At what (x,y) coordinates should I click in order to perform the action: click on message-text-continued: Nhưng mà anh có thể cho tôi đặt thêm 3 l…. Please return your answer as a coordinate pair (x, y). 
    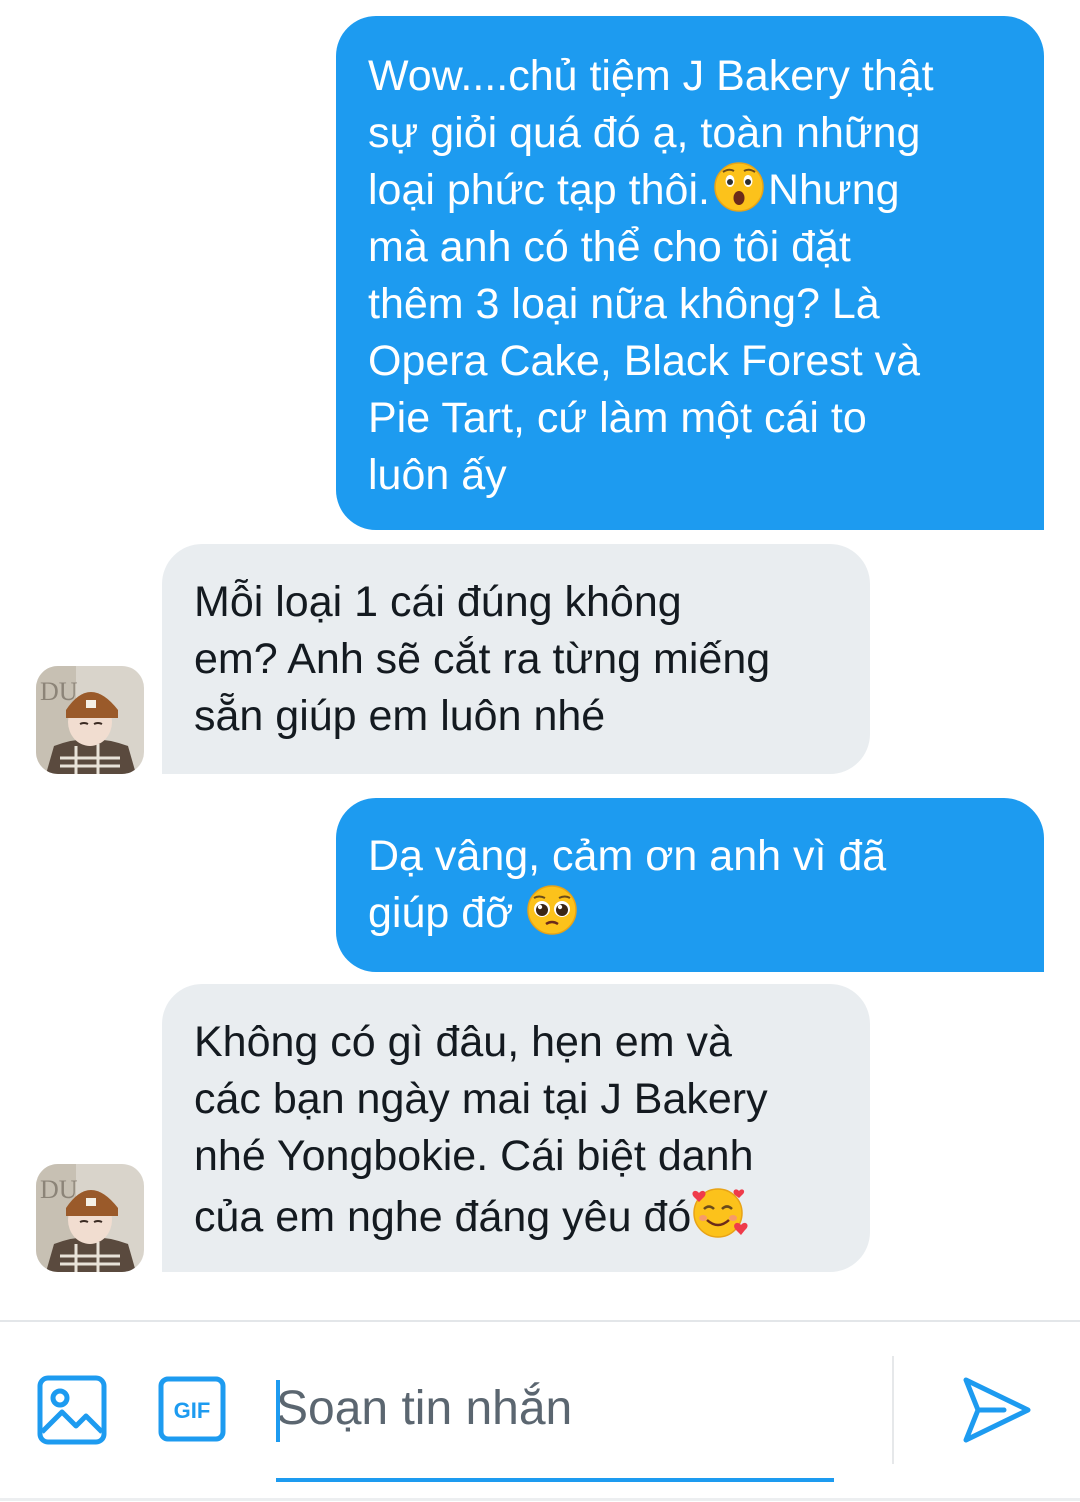
    Looking at the image, I should click on (644, 332).